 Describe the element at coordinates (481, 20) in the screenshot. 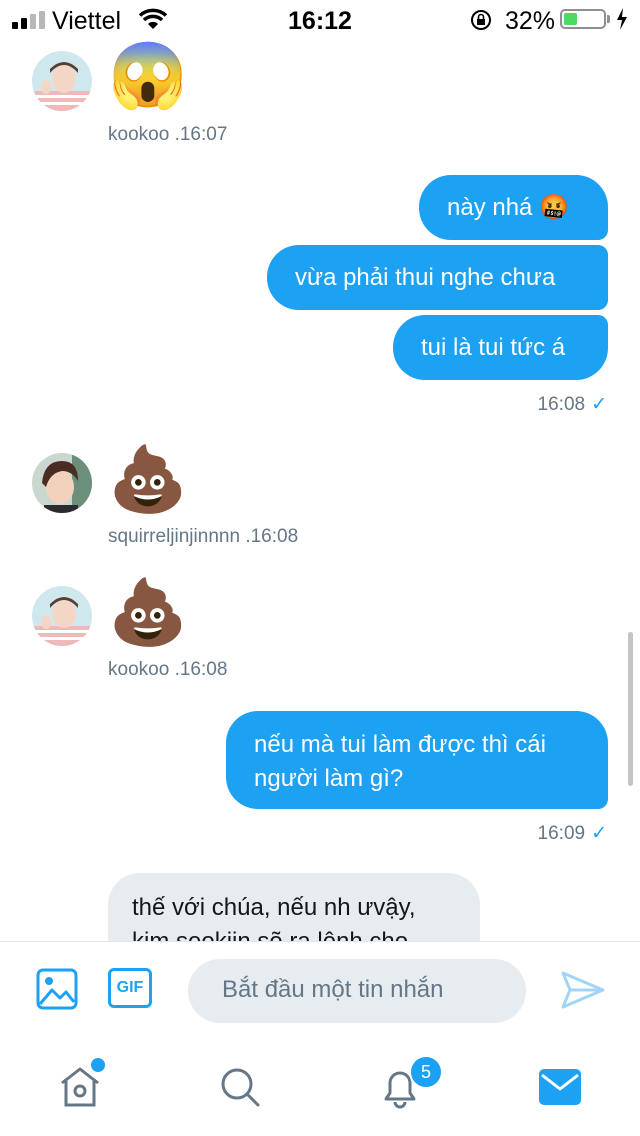

I see `orientation-lock-icon` at that location.